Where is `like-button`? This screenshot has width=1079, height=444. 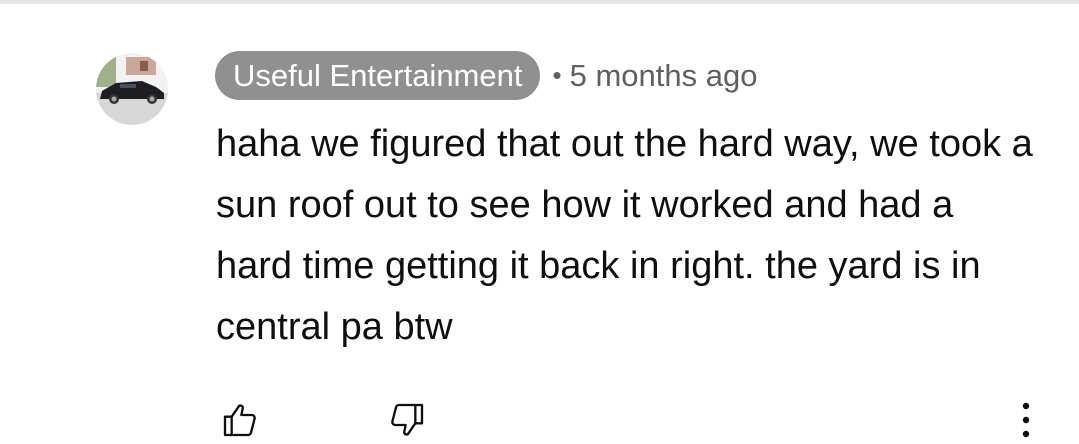
like-button is located at coordinates (240, 420).